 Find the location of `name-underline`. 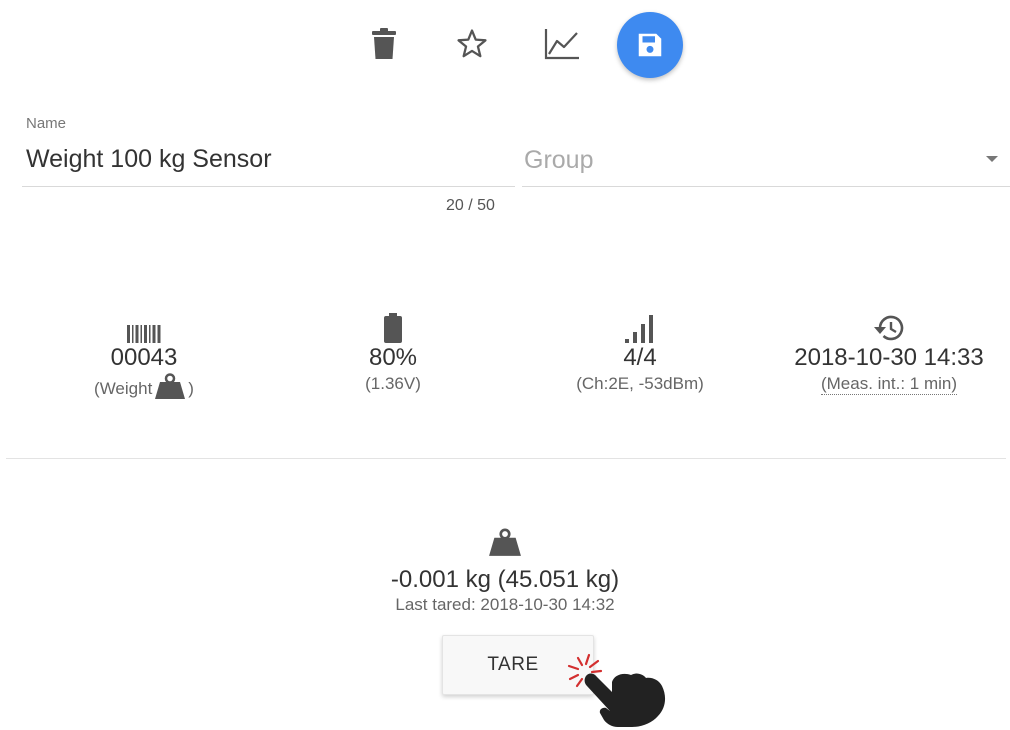

name-underline is located at coordinates (268, 186).